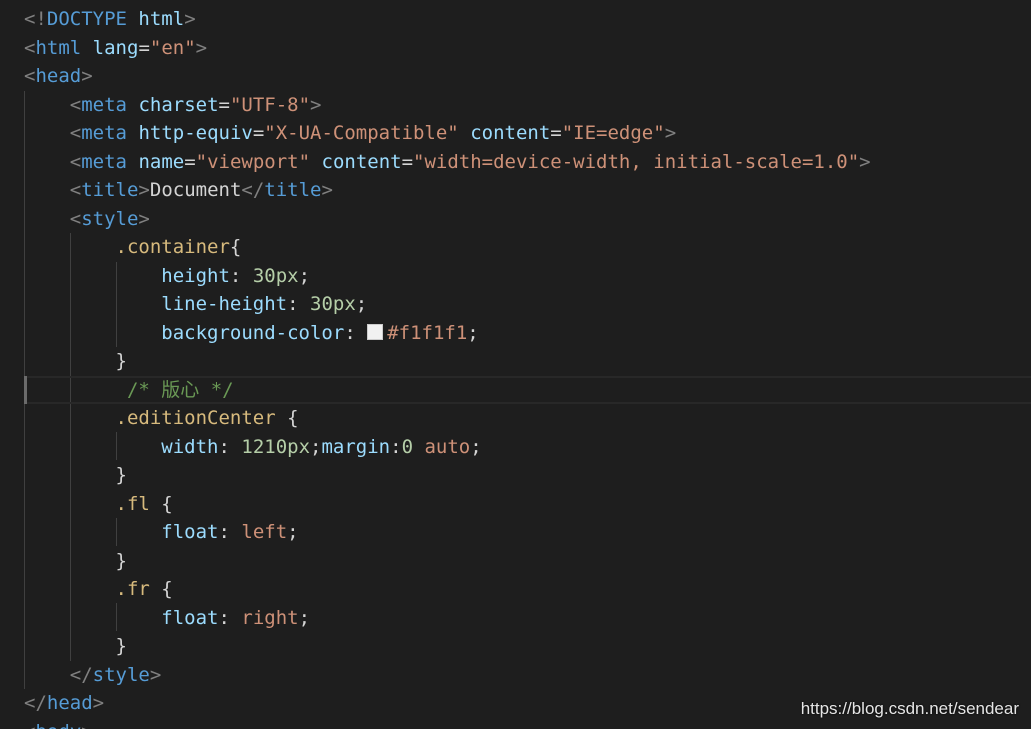 This screenshot has height=729, width=1031. Describe the element at coordinates (527, 532) in the screenshot. I see `code-line: float: left;` at that location.